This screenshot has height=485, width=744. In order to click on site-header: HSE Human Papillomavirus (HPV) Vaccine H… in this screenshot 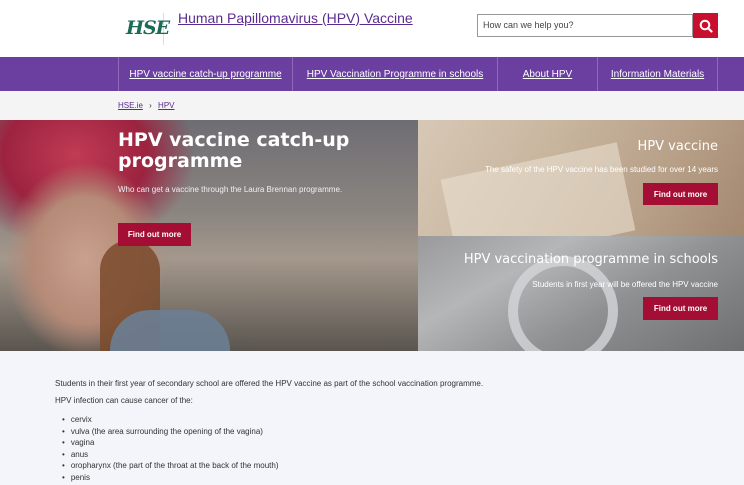, I will do `click(372, 28)`.